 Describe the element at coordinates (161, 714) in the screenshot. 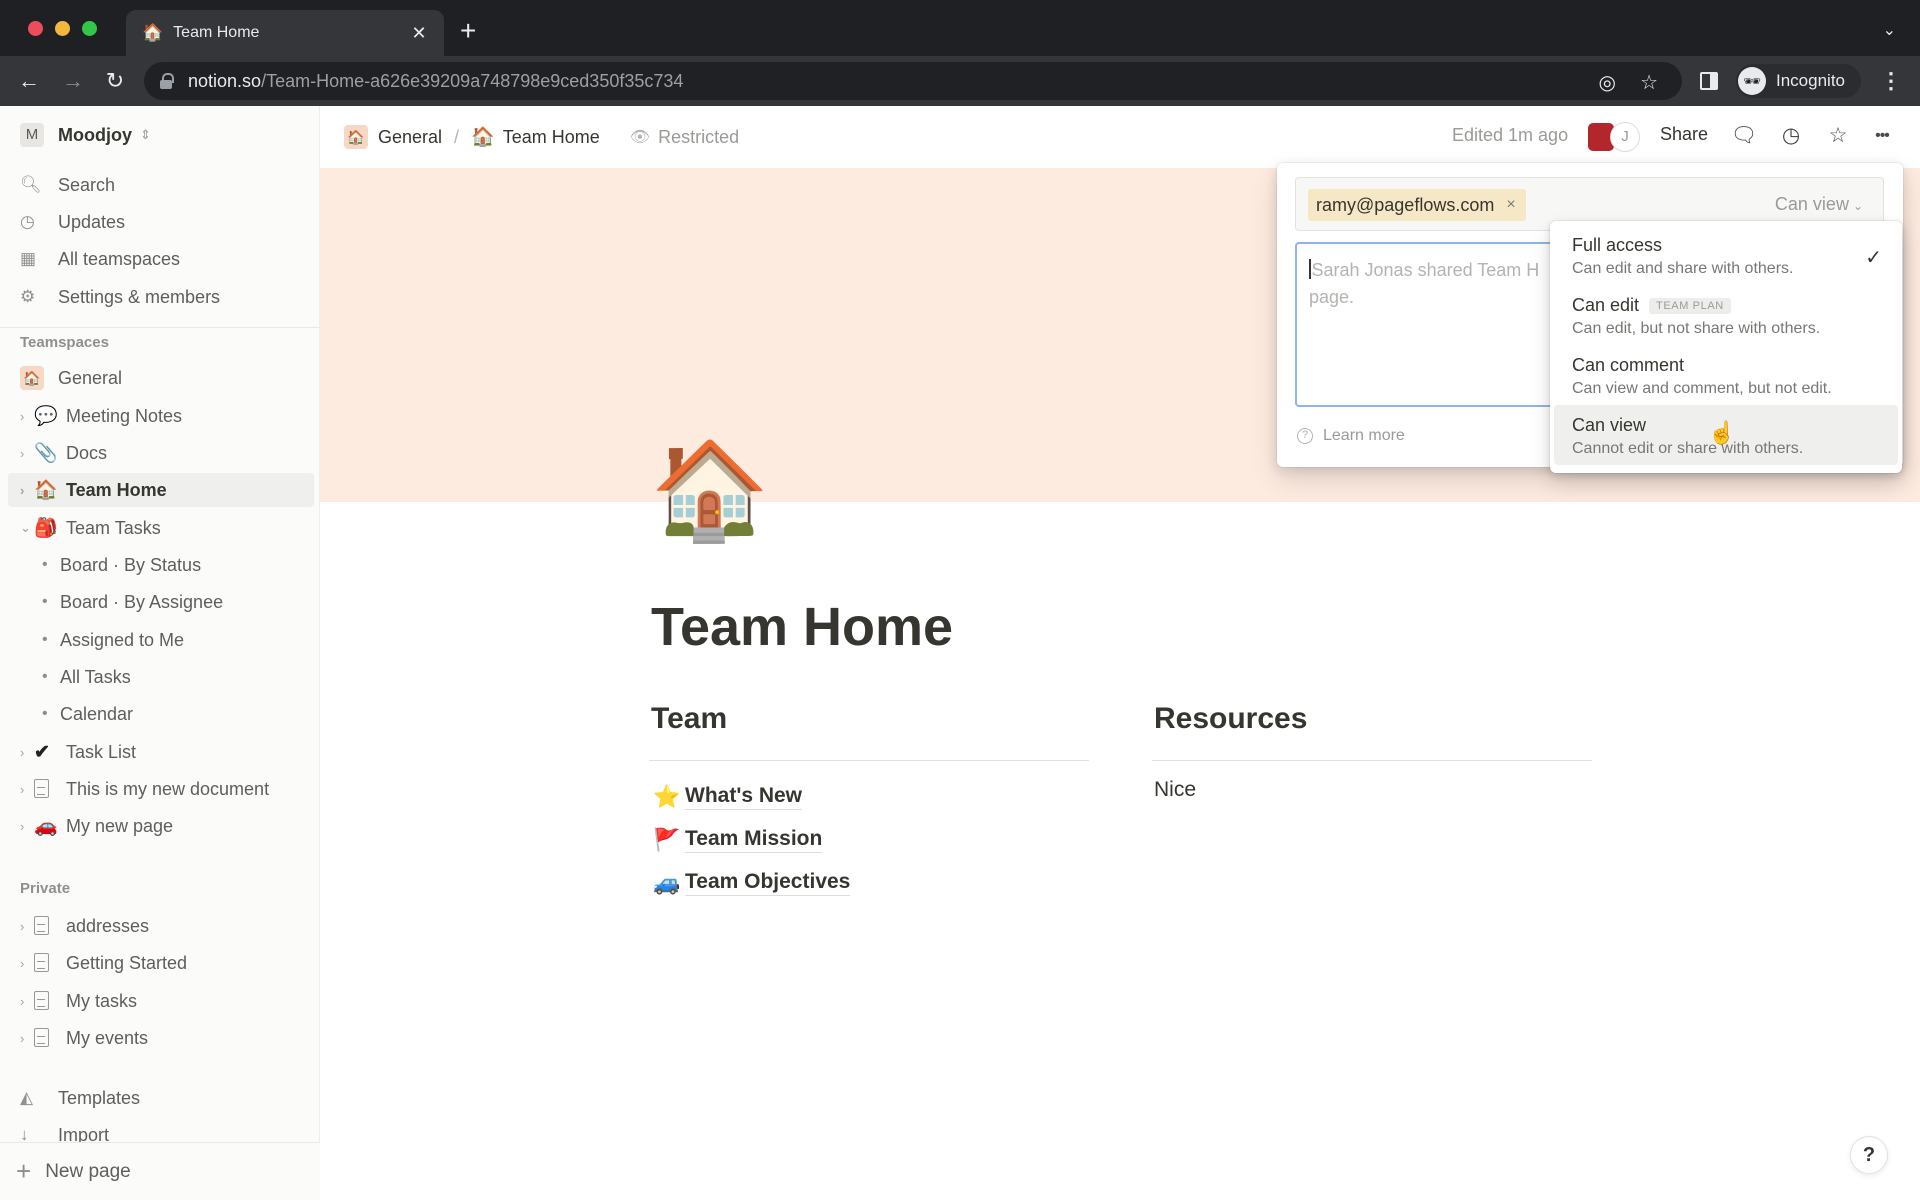

I see `sidebar-view-calendar: • Calendar` at that location.